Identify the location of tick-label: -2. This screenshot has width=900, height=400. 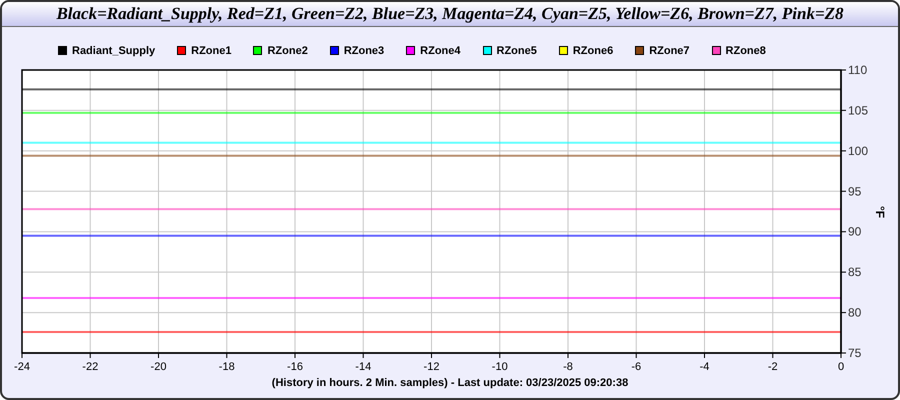
(773, 367).